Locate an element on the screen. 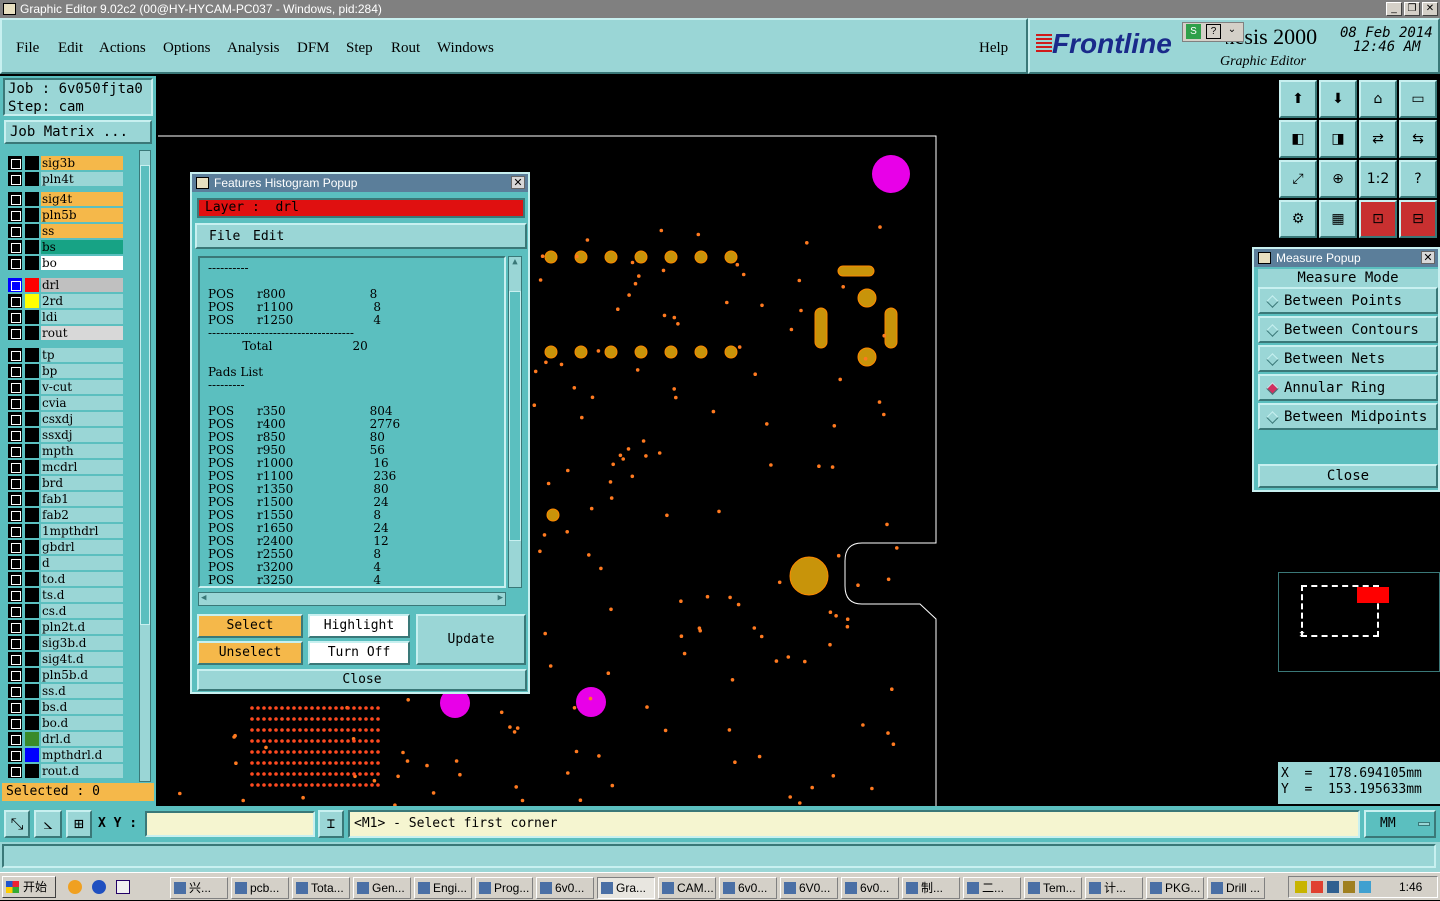  layer-name: 2rd is located at coordinates (82, 301).